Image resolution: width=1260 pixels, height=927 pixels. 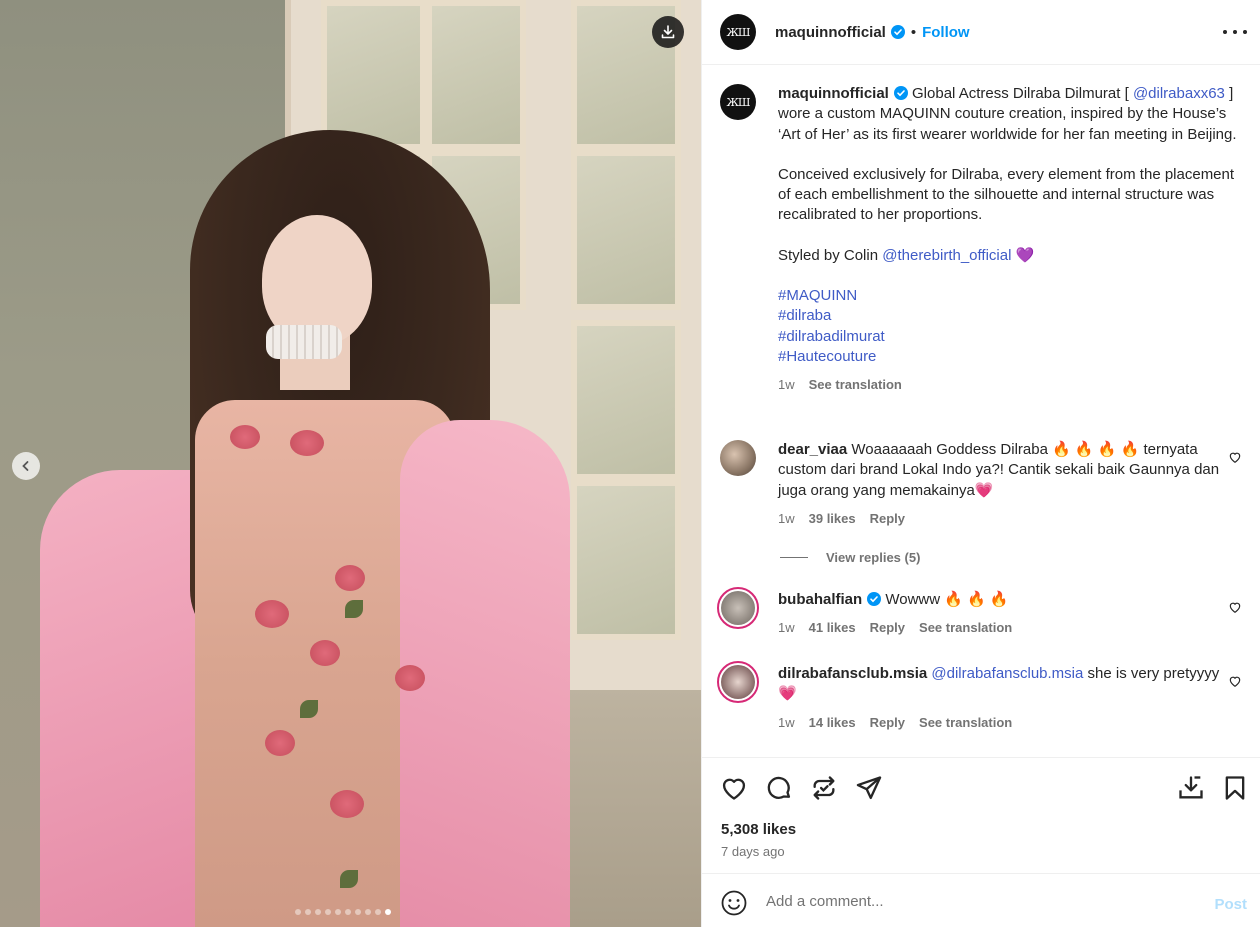 I want to click on view-replies-button: View replies (5), so click(x=850, y=557).